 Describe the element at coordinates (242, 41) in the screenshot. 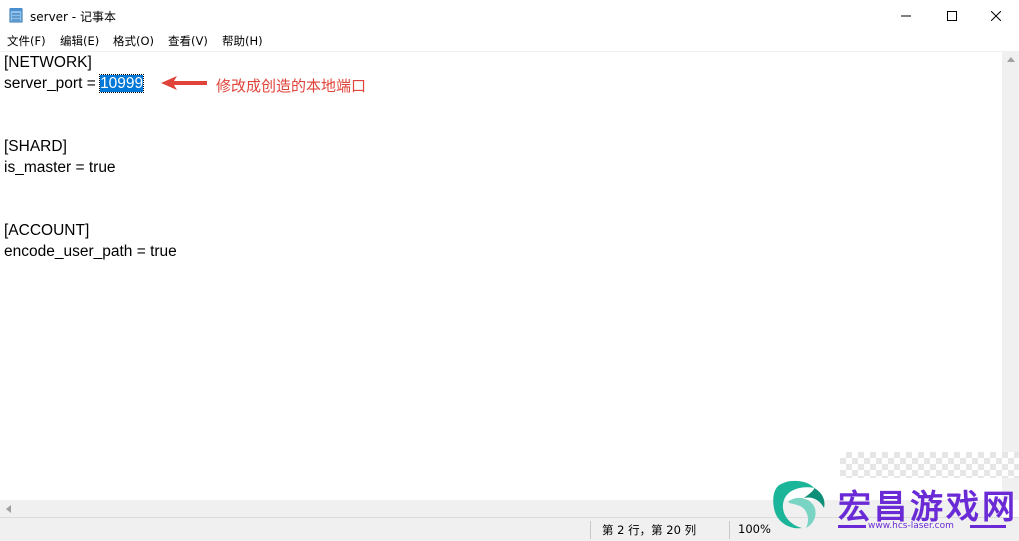

I see `menu-help: 帮助(H)` at that location.